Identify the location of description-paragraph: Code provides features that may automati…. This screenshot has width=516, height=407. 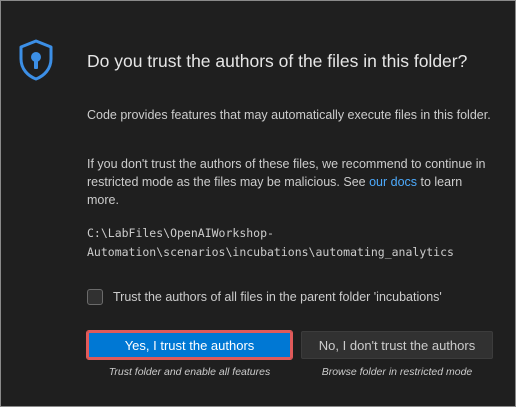
(289, 115).